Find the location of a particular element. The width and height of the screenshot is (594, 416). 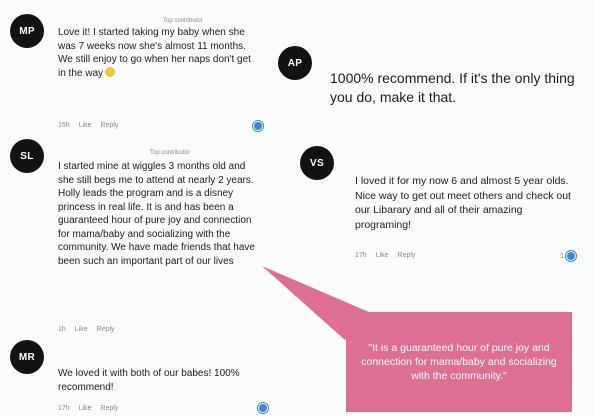

avatar-initials: MR is located at coordinates (27, 357).